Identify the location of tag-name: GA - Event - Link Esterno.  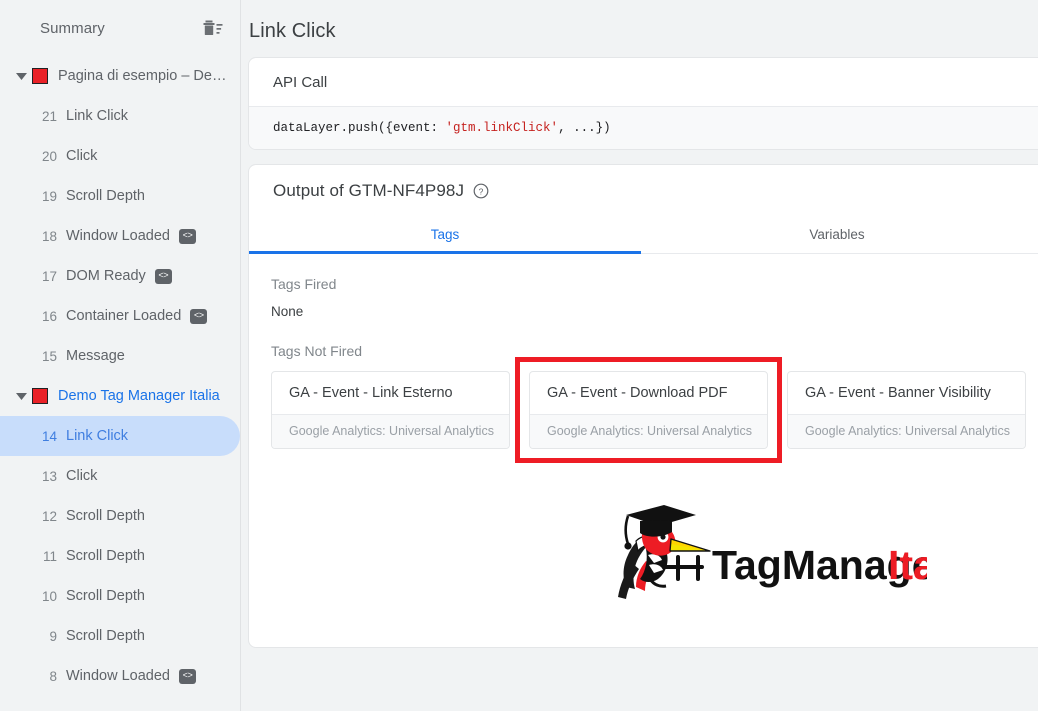
(371, 393).